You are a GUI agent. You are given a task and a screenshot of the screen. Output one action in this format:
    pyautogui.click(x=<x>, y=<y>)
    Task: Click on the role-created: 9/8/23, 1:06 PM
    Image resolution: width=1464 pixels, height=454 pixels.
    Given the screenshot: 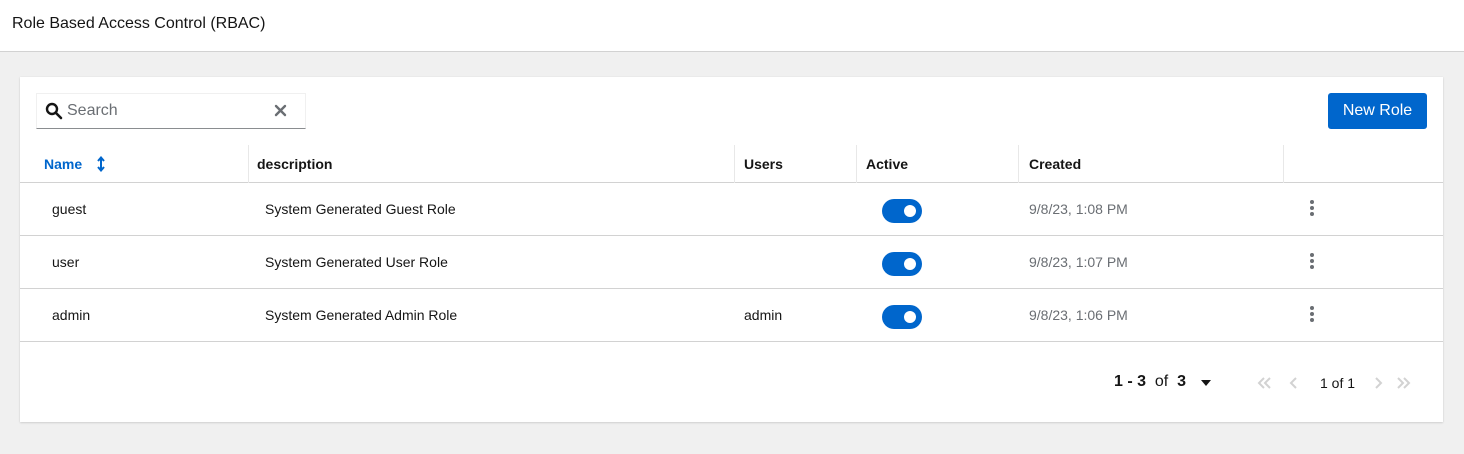 What is the action you would take?
    pyautogui.click(x=1078, y=315)
    